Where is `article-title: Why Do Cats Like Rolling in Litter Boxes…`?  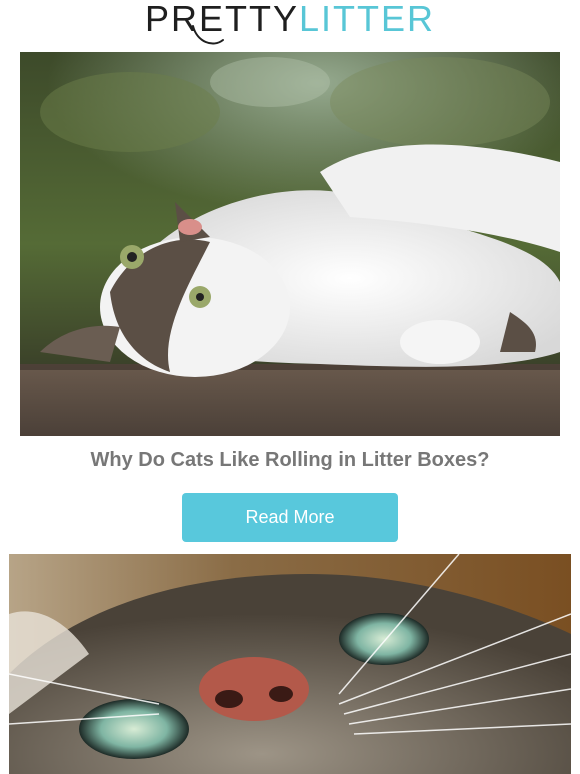 article-title: Why Do Cats Like Rolling in Litter Boxes… is located at coordinates (290, 460).